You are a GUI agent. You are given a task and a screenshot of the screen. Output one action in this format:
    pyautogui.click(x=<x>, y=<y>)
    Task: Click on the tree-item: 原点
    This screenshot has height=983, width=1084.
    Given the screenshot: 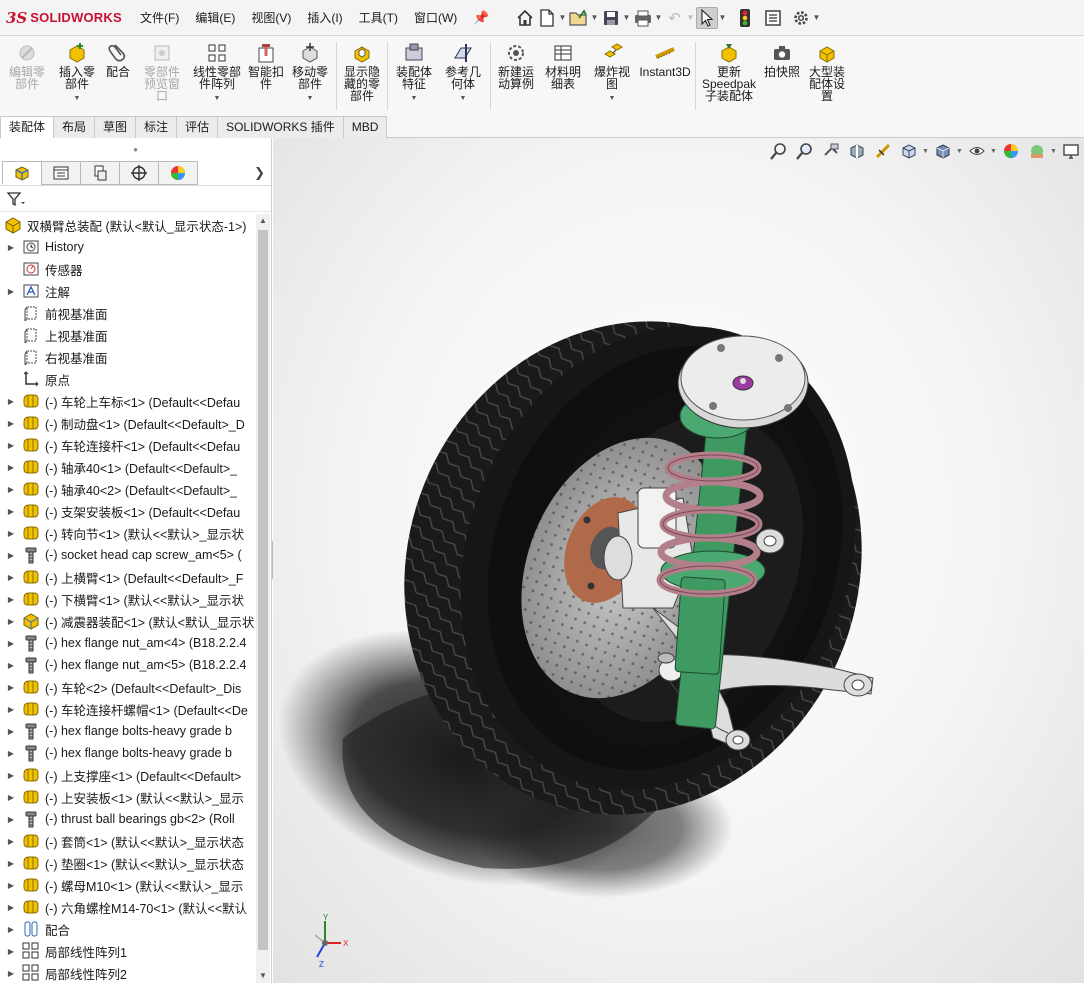 What is the action you would take?
    pyautogui.click(x=128, y=379)
    